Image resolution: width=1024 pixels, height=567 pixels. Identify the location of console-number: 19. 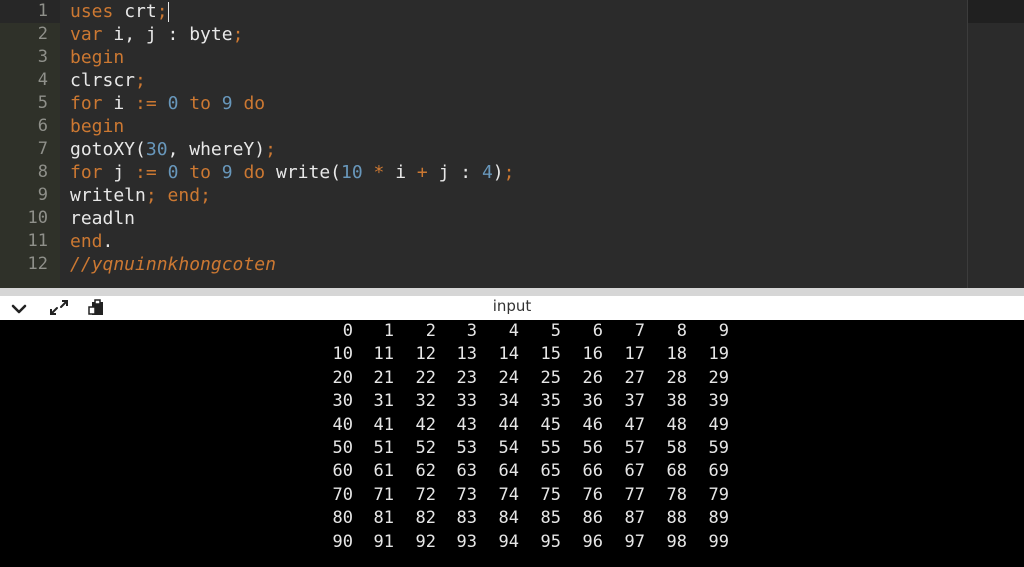
(718, 354).